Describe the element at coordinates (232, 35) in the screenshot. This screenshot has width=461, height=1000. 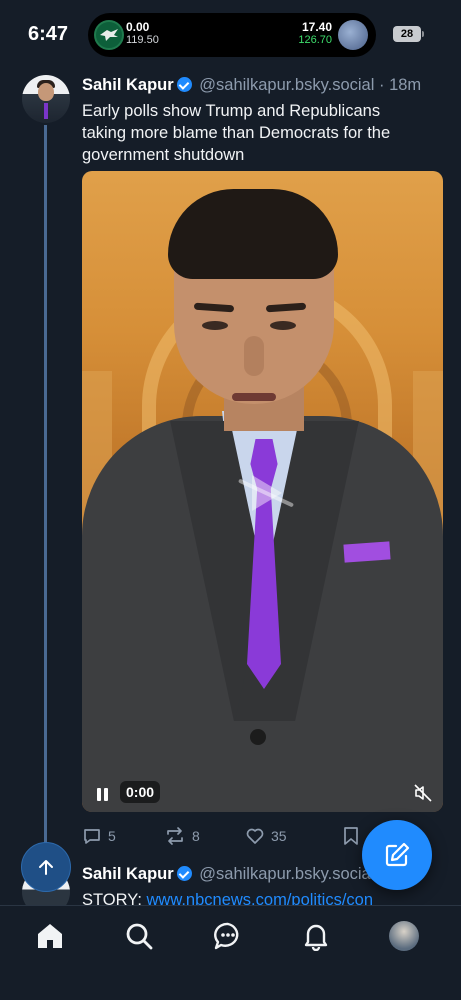
I see `live-activity-scoreboard: 0.00 119.50 17.40 126.70` at that location.